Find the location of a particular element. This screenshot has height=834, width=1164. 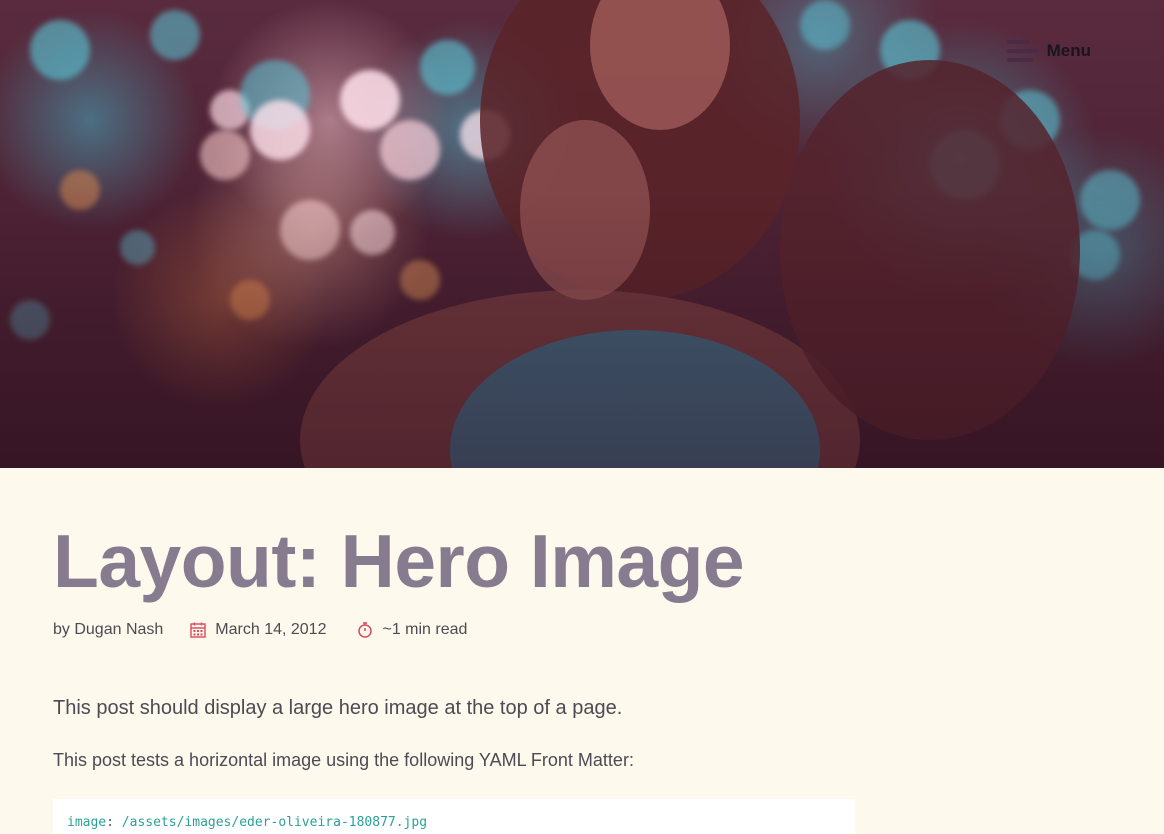

post-date: March 14, 2012 is located at coordinates (257, 630).